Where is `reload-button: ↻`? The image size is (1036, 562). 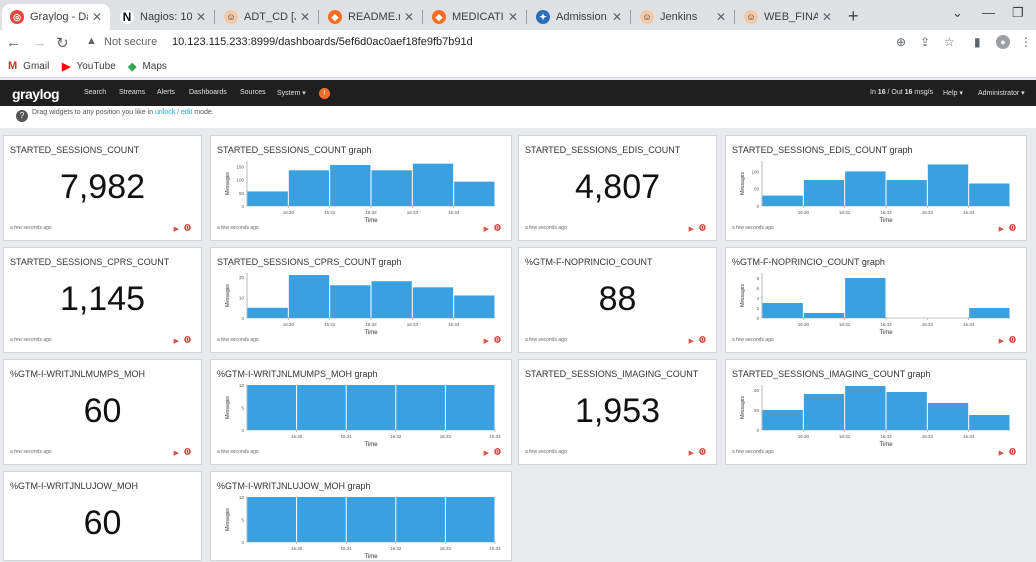
reload-button: ↻ is located at coordinates (62, 43).